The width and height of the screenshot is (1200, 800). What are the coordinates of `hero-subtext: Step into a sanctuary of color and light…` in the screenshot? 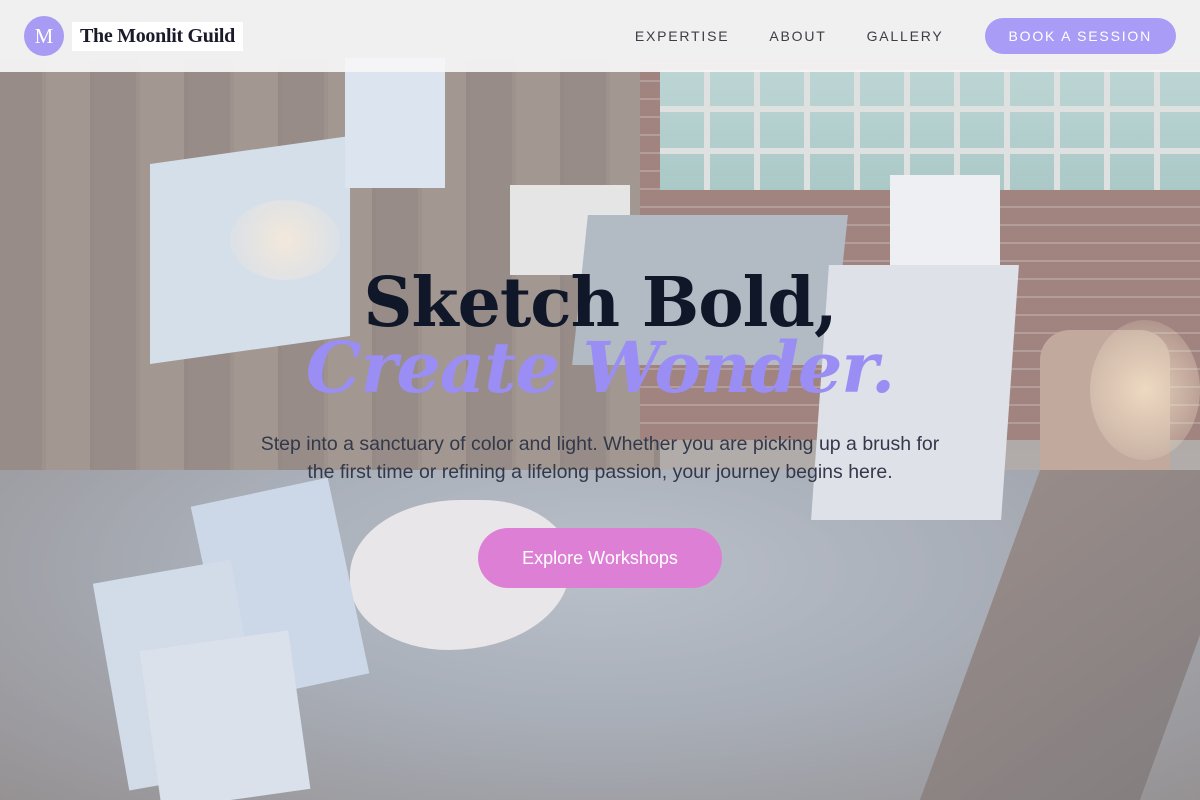 It's located at (600, 458).